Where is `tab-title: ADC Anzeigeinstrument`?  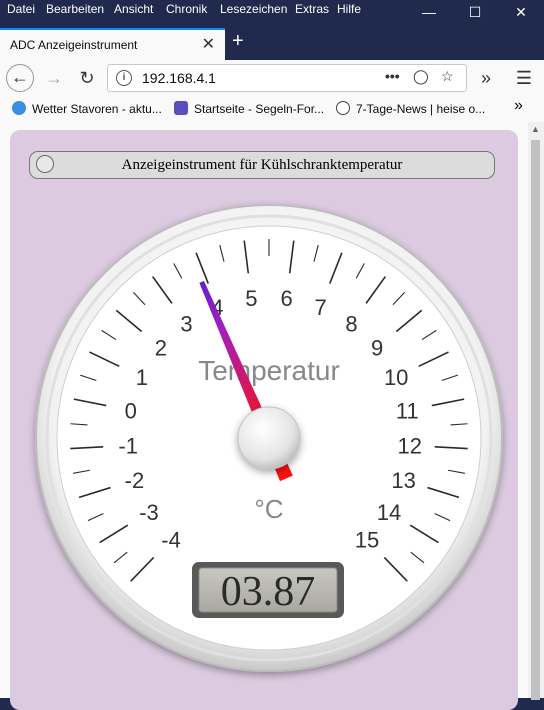 tab-title: ADC Anzeigeinstrument is located at coordinates (74, 45).